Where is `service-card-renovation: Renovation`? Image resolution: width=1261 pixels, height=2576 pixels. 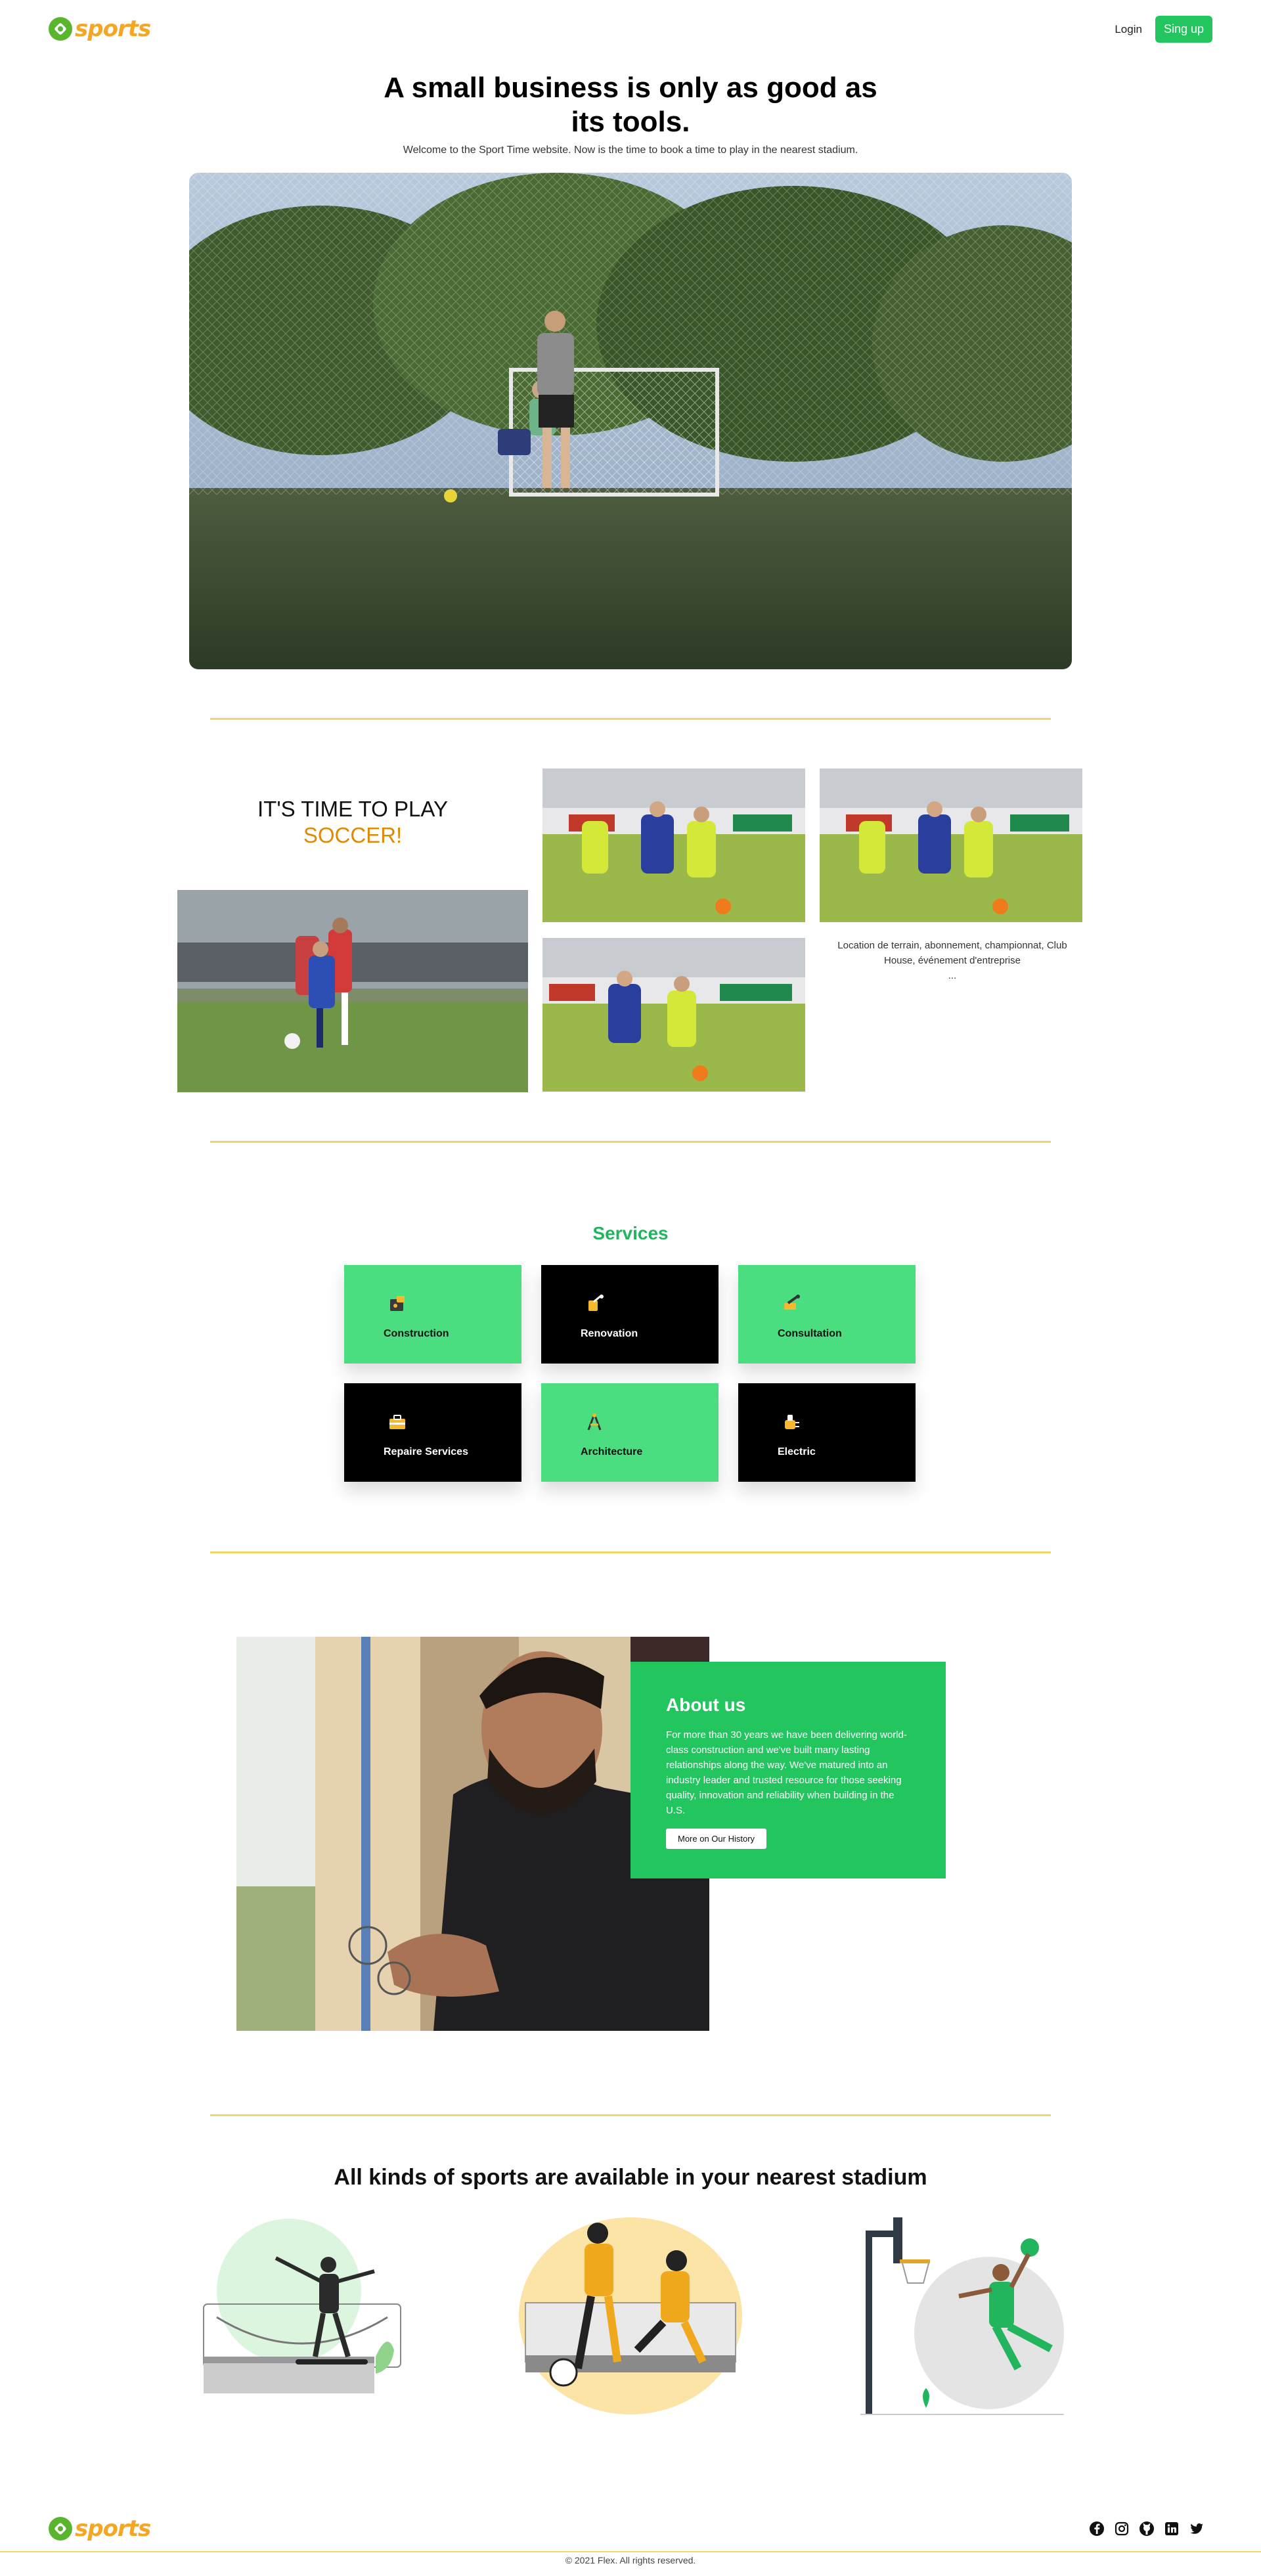
service-card-renovation: Renovation is located at coordinates (630, 1314).